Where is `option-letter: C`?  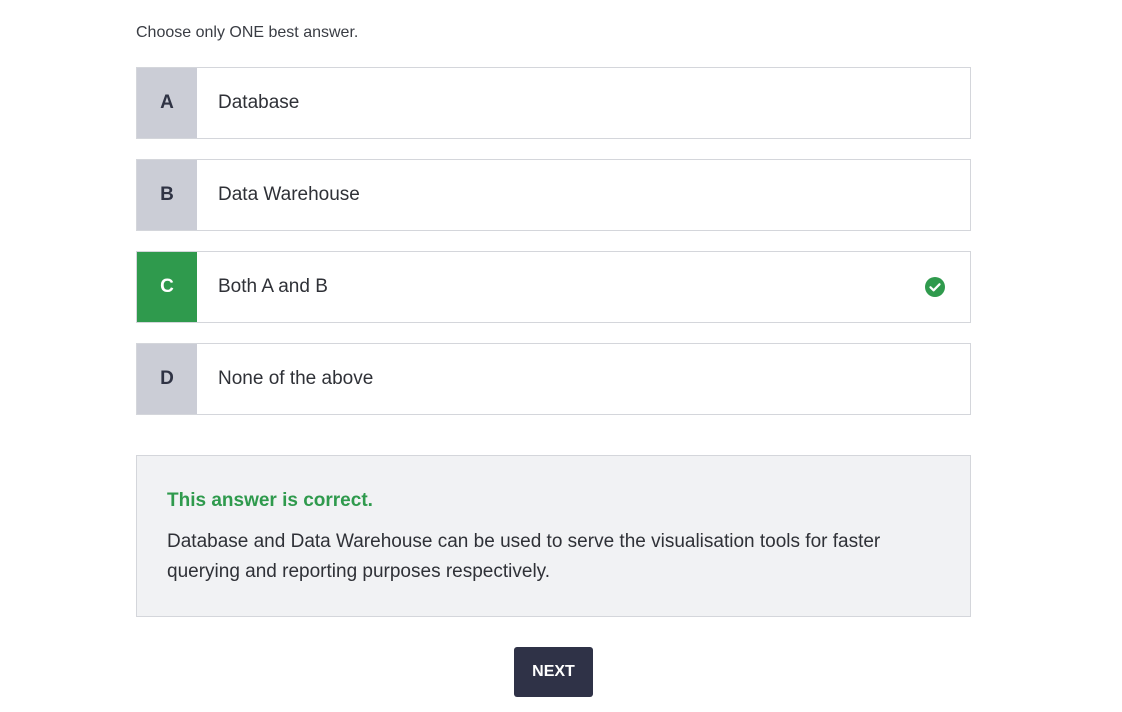 option-letter: C is located at coordinates (167, 287).